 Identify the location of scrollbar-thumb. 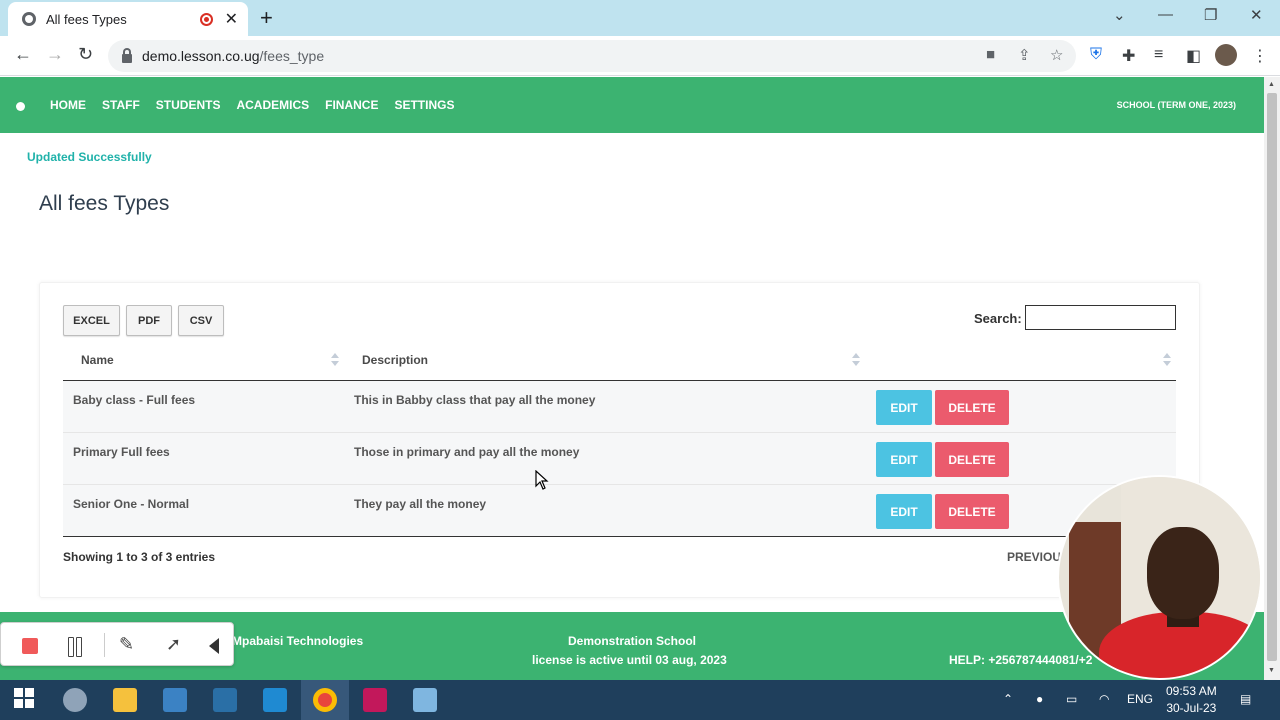
(1272, 377).